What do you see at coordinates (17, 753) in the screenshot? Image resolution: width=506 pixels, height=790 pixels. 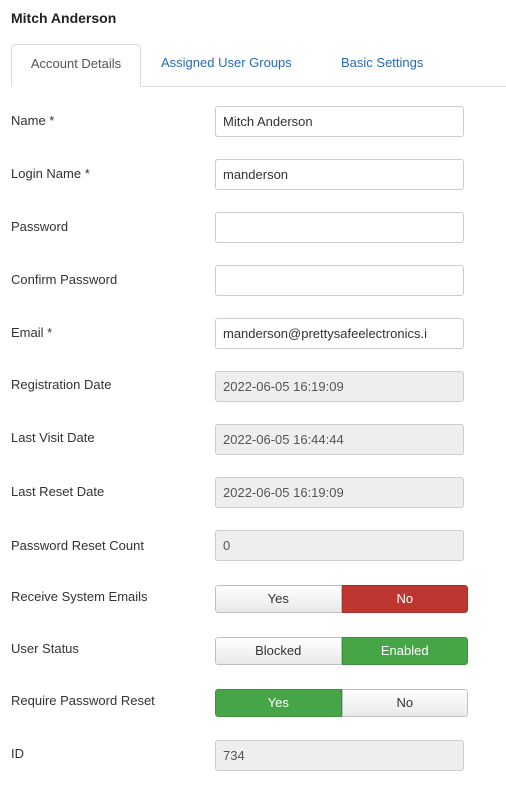 I see `id-label: ID` at bounding box center [17, 753].